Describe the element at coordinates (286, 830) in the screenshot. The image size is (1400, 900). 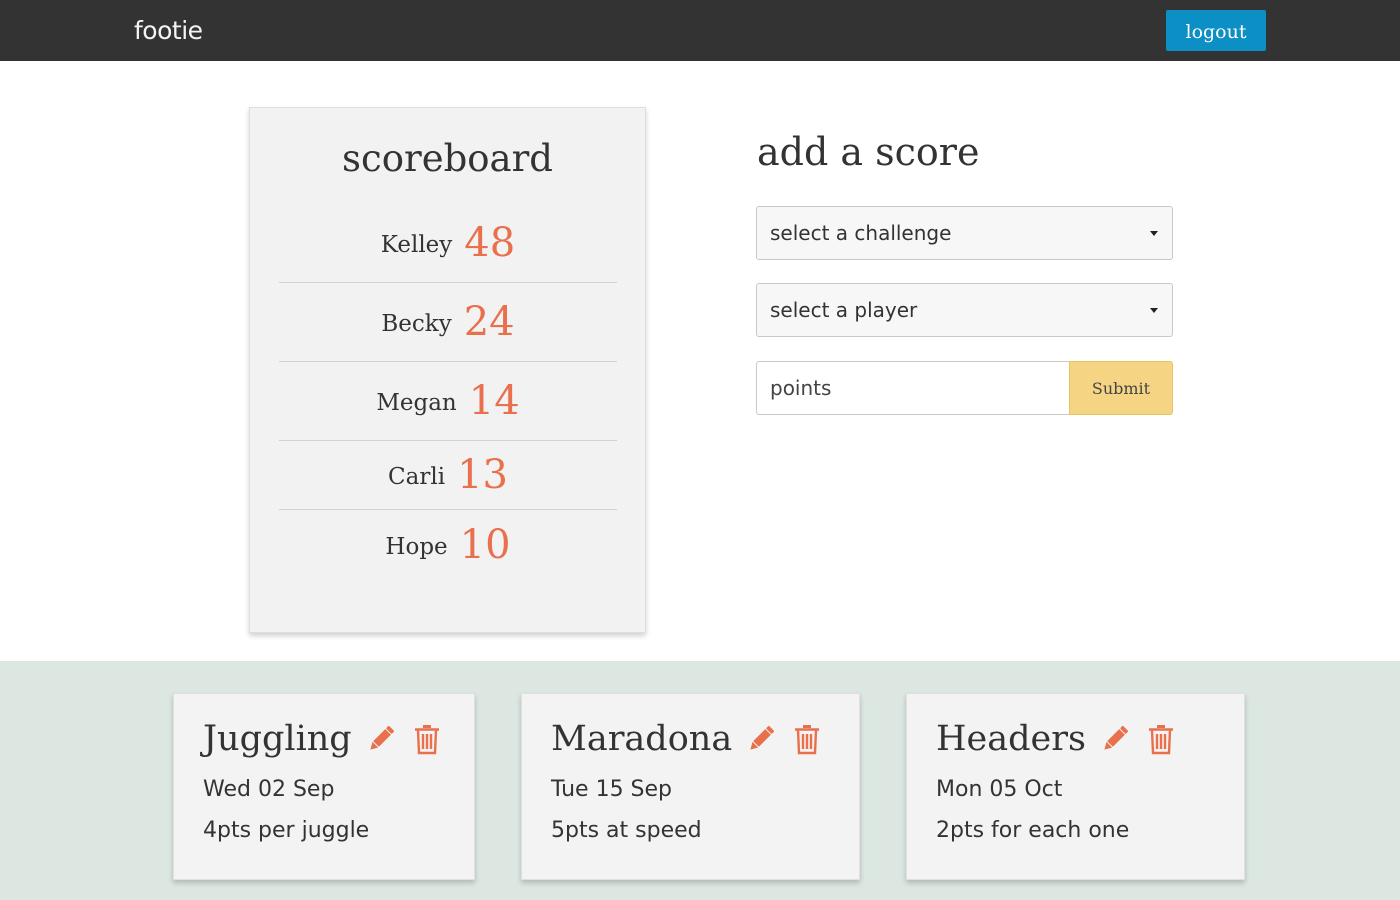
I see `challenge-description: 4pts per juggle` at that location.